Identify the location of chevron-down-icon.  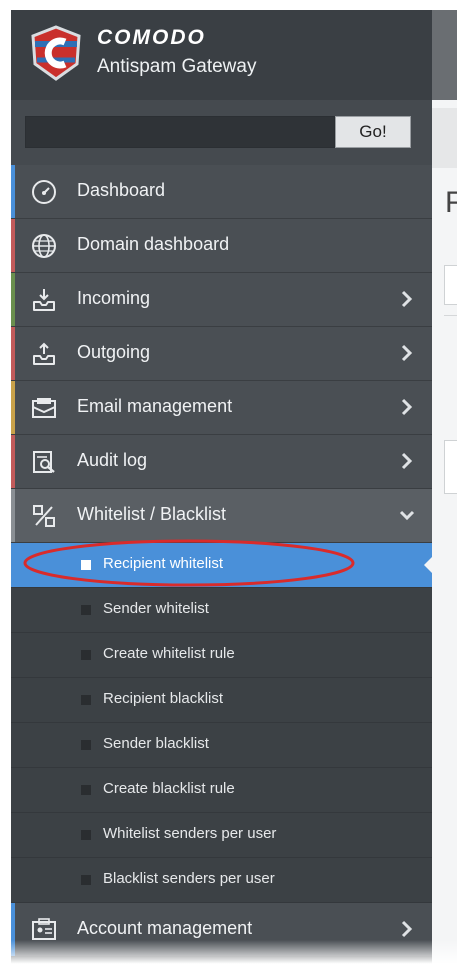
(407, 515).